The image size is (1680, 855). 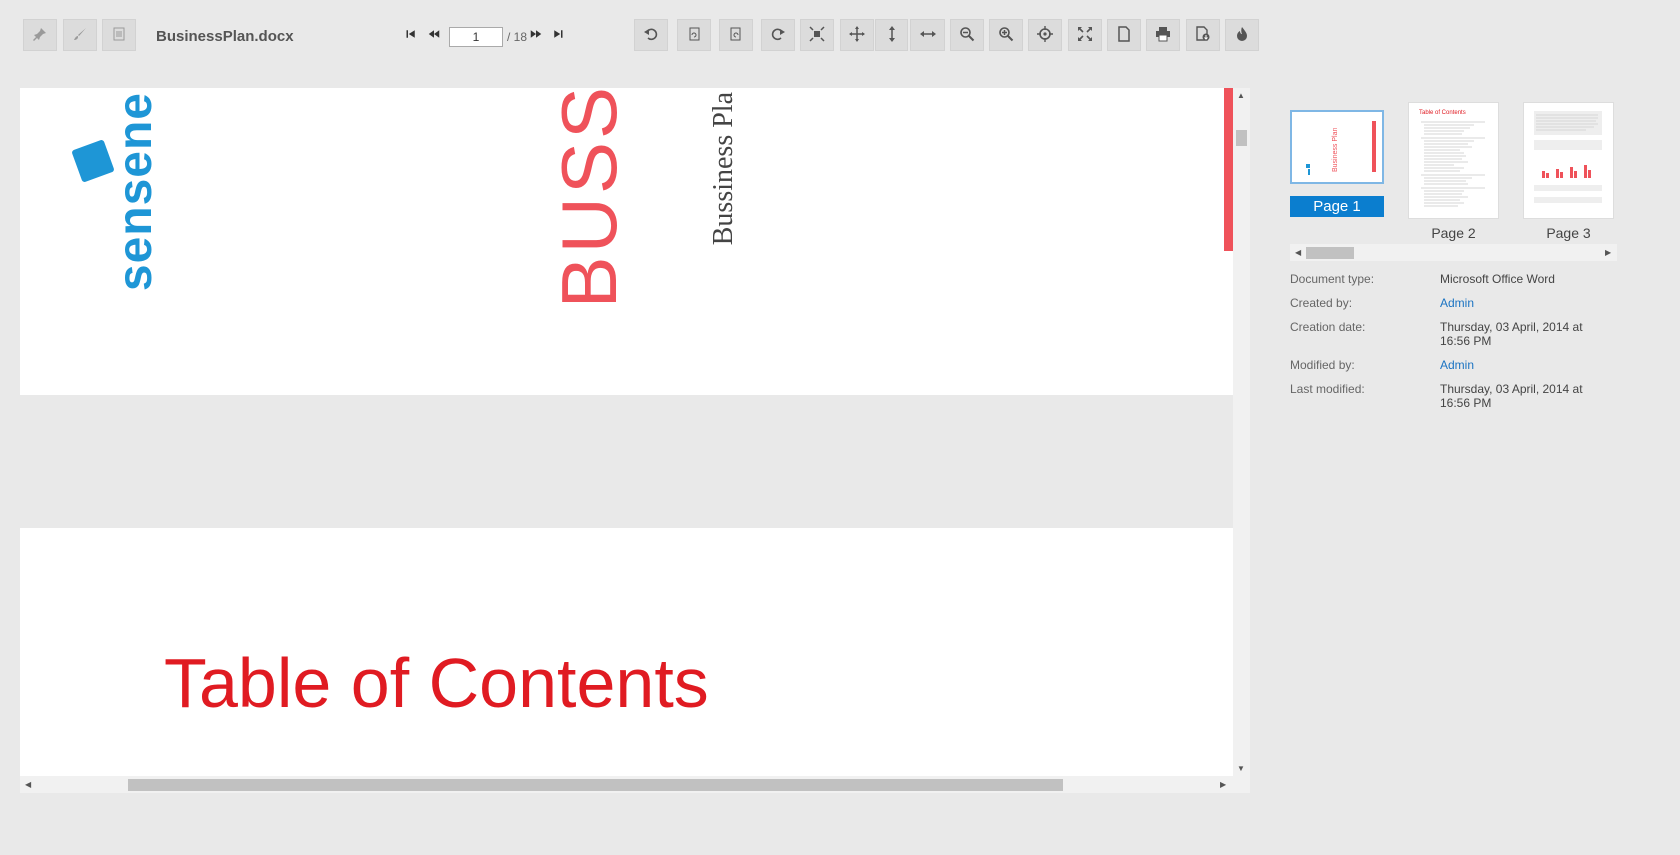 What do you see at coordinates (1241, 768) in the screenshot?
I see `scroll-down-icon: ▼` at bounding box center [1241, 768].